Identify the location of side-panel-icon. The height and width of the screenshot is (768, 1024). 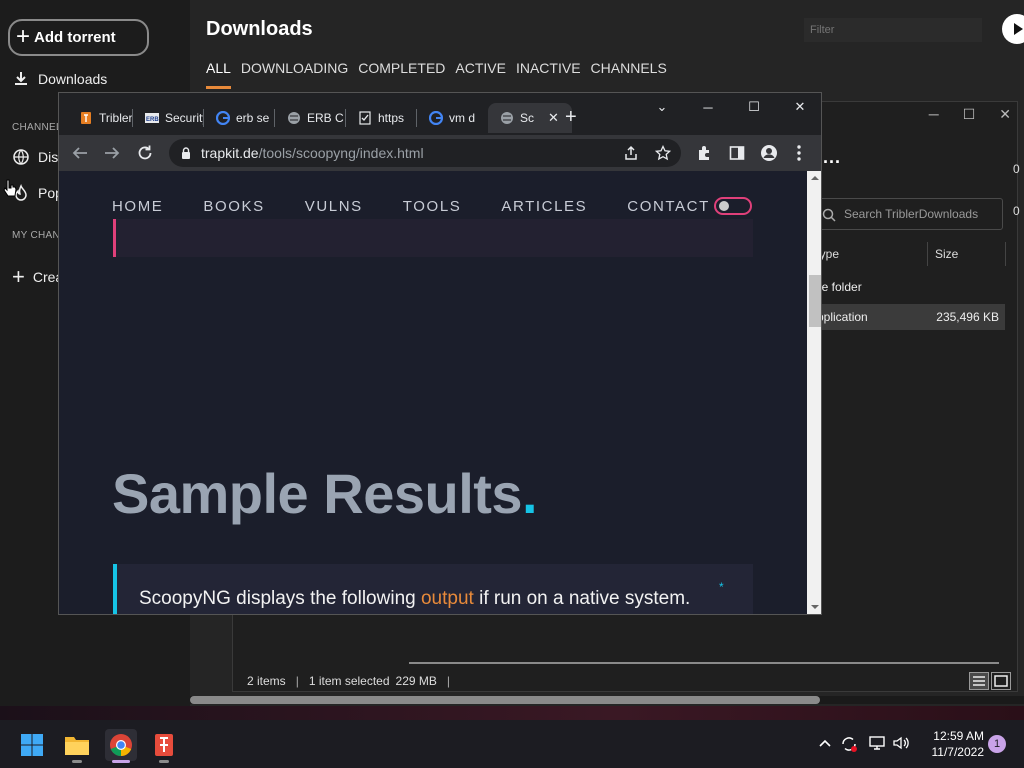
(737, 153).